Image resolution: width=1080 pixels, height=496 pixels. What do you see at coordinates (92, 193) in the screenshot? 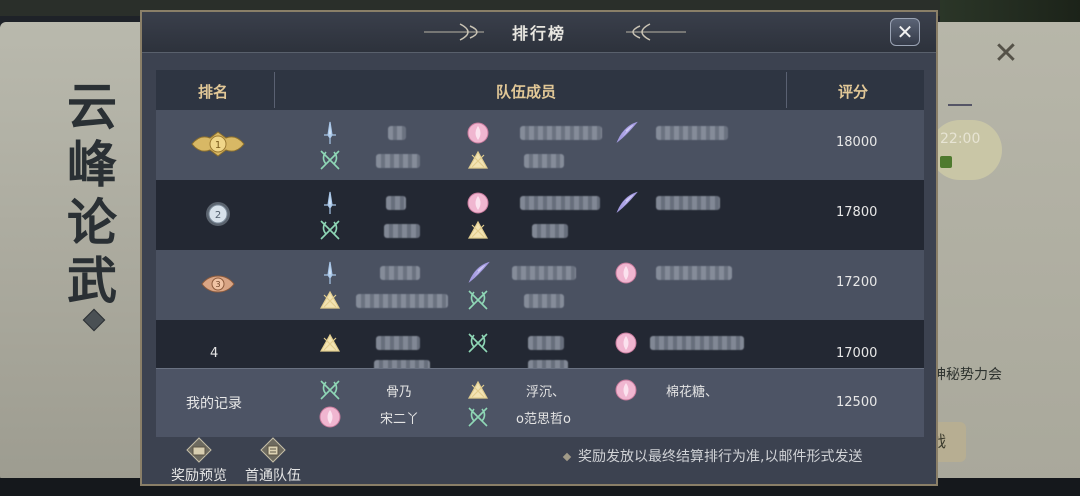
I see `background-calligraphy-title: 云峰论武` at bounding box center [92, 193].